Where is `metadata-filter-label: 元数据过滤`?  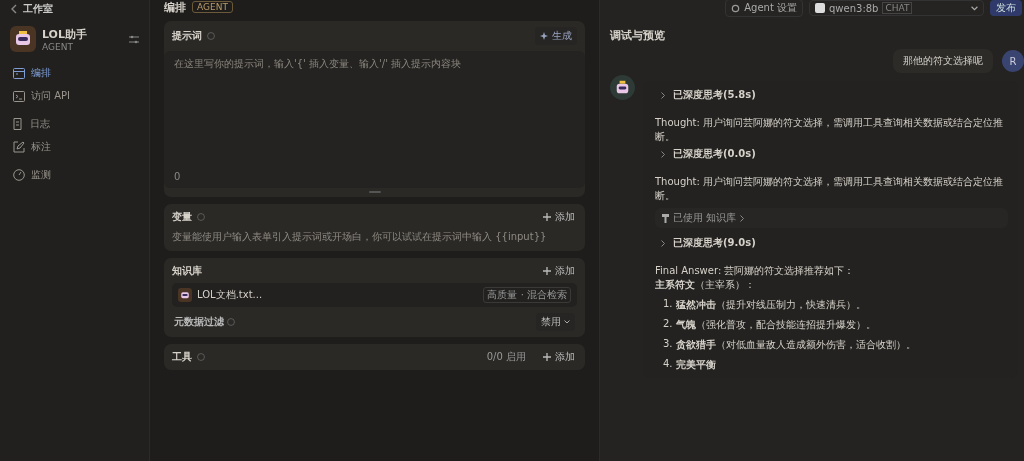
metadata-filter-label: 元数据过滤 is located at coordinates (199, 322).